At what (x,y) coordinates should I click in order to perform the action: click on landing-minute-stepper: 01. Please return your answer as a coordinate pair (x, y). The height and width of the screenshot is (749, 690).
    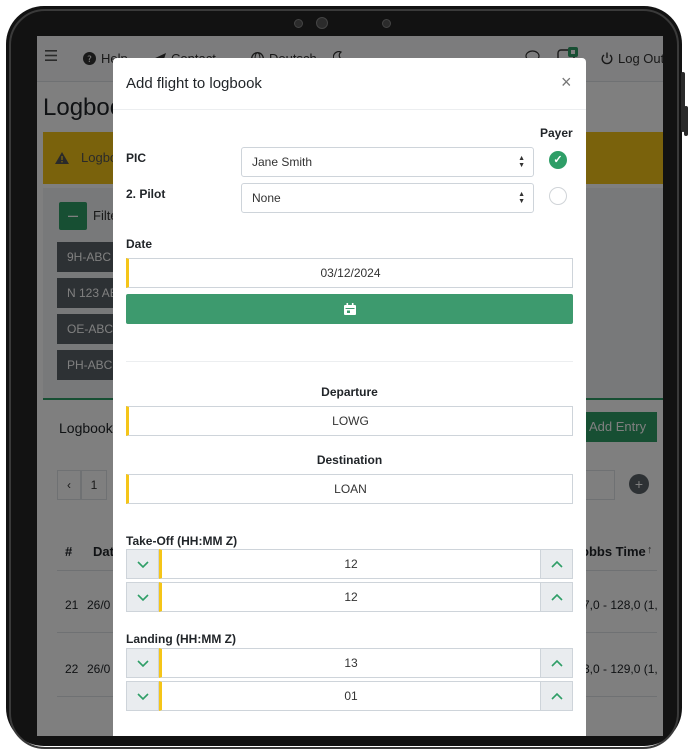
    Looking at the image, I should click on (349, 696).